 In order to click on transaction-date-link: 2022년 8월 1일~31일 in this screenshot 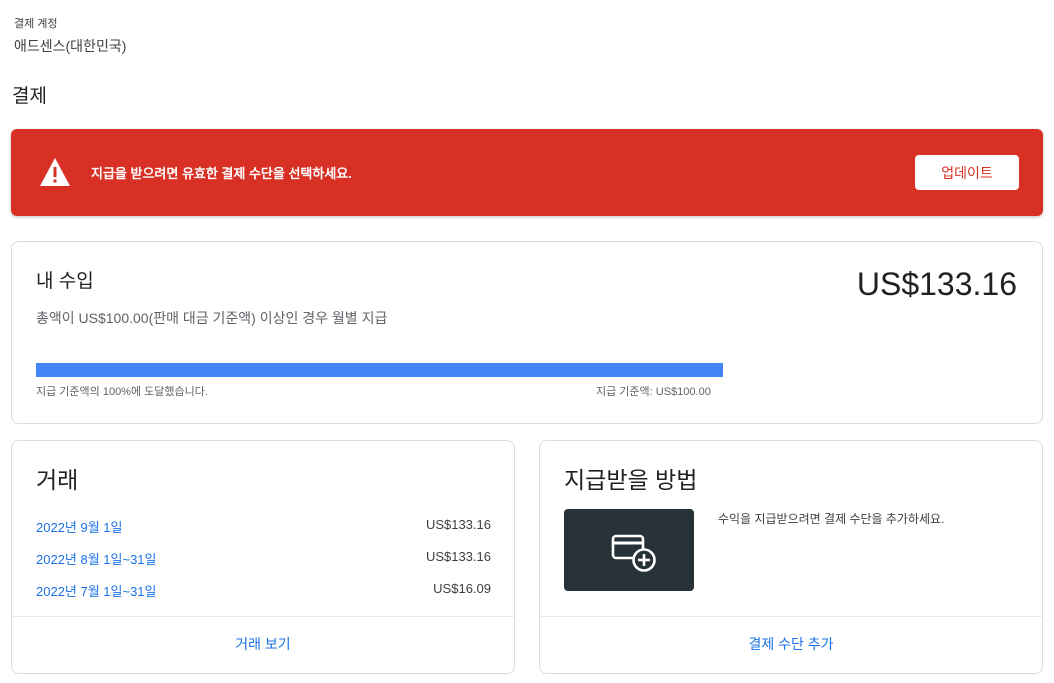, I will do `click(96, 558)`.